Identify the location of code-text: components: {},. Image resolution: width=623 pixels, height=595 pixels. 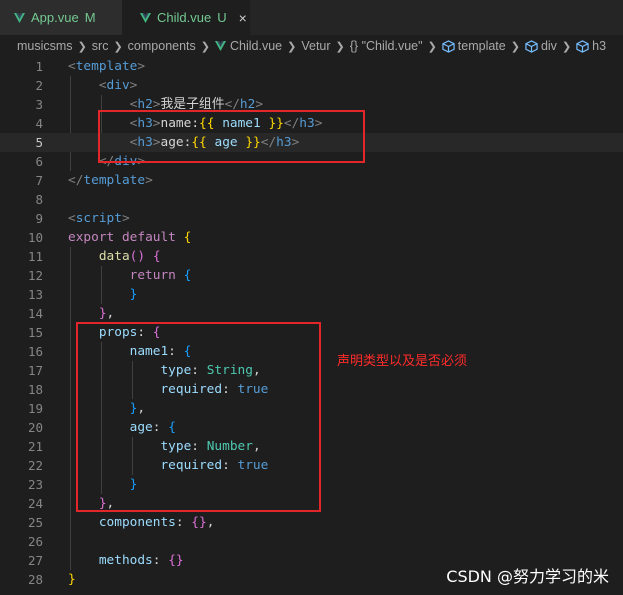
(156, 522).